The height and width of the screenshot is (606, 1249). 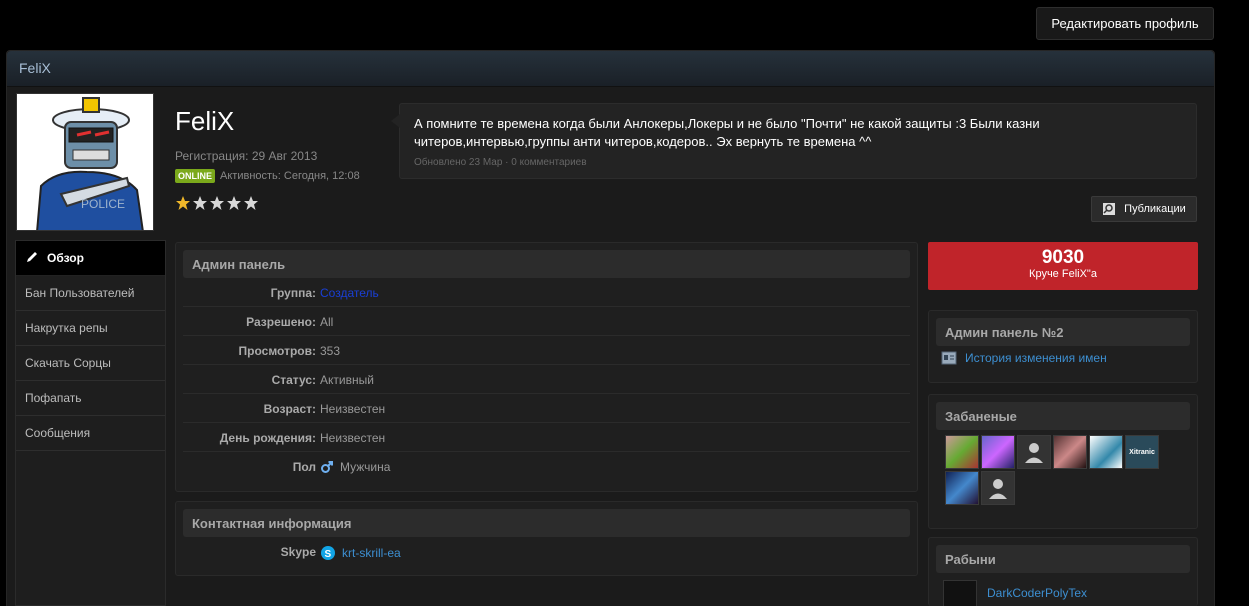 I want to click on info-label: Разрешено:, so click(x=281, y=322).